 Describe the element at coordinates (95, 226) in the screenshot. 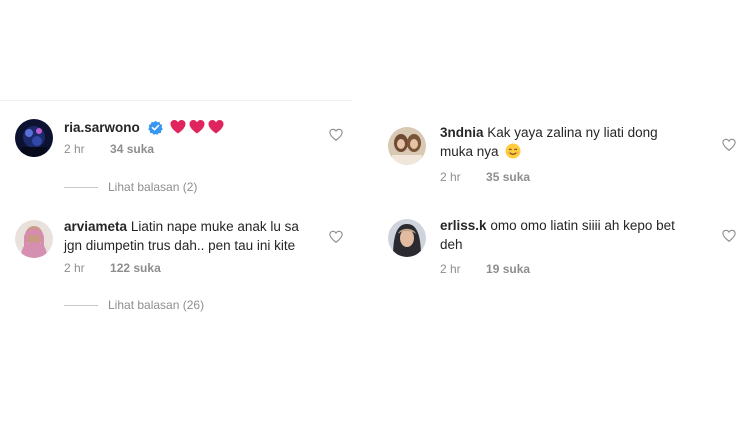

I see `username: arviameta` at that location.